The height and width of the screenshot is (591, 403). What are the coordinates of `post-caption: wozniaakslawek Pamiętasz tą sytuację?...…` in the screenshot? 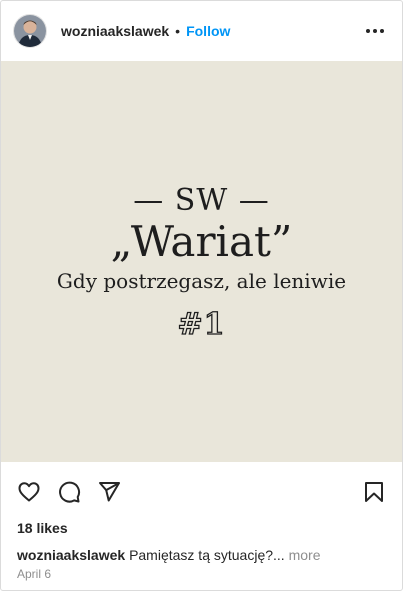 It's located at (203, 555).